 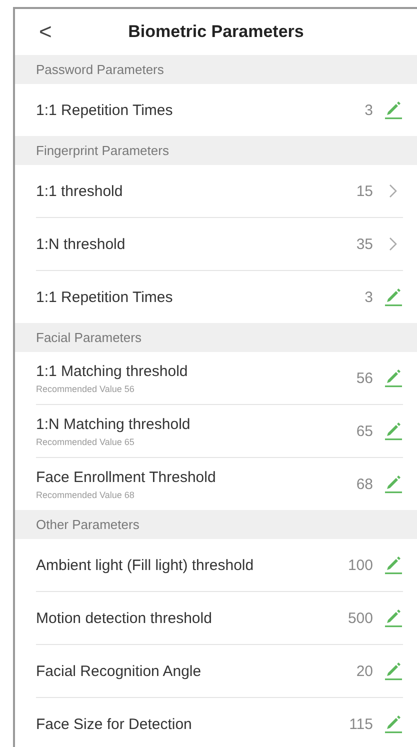 What do you see at coordinates (219, 618) in the screenshot?
I see `parameter-row: Motion detection threshold 500` at bounding box center [219, 618].